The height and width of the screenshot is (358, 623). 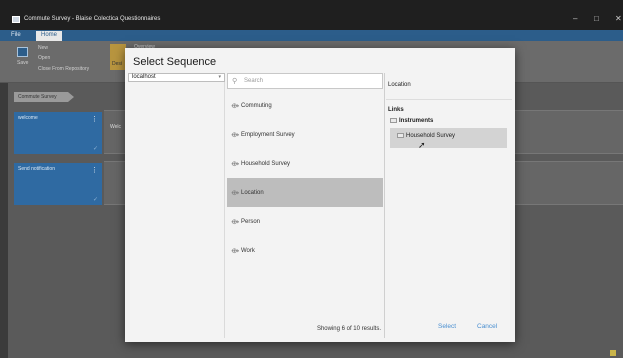 I want to click on dialog-title: Select Sequence, so click(x=175, y=62).